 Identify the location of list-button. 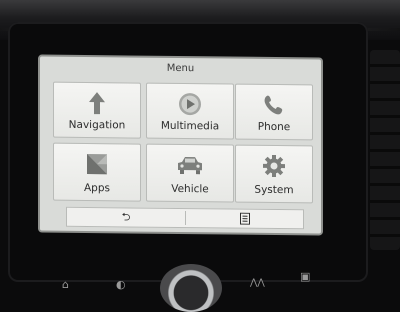
(245, 218).